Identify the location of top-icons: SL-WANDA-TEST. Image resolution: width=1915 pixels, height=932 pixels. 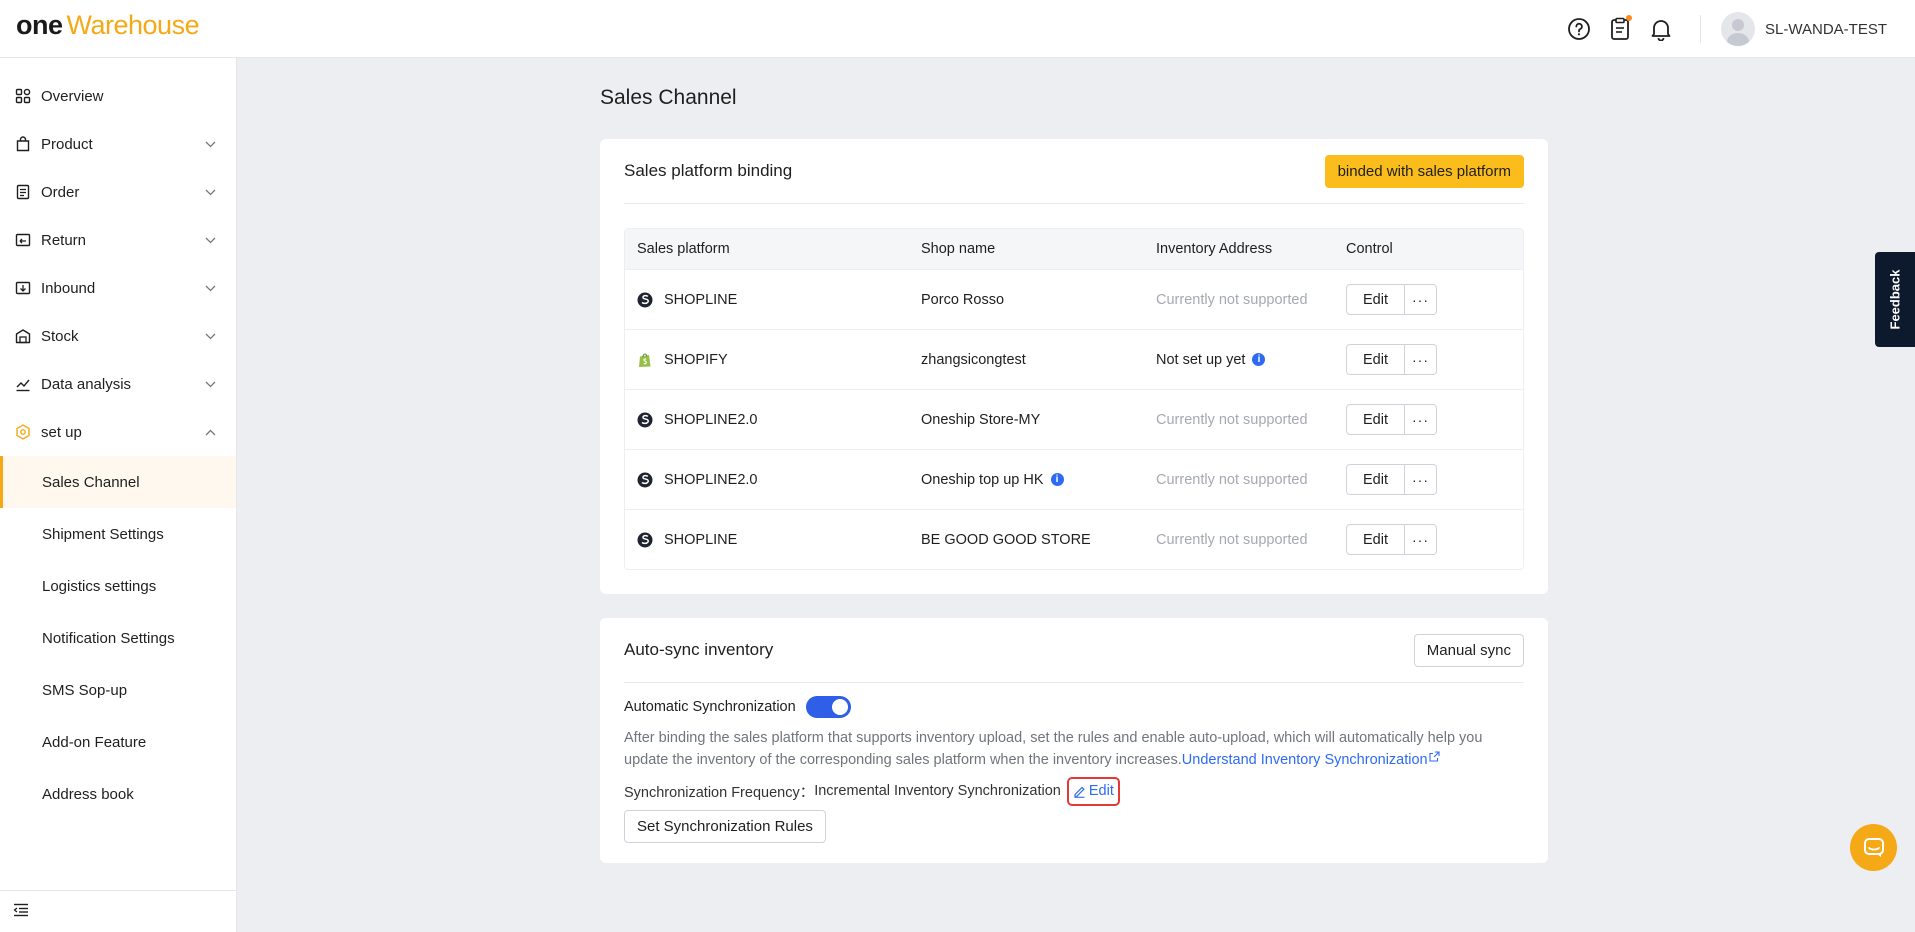
(1740, 29).